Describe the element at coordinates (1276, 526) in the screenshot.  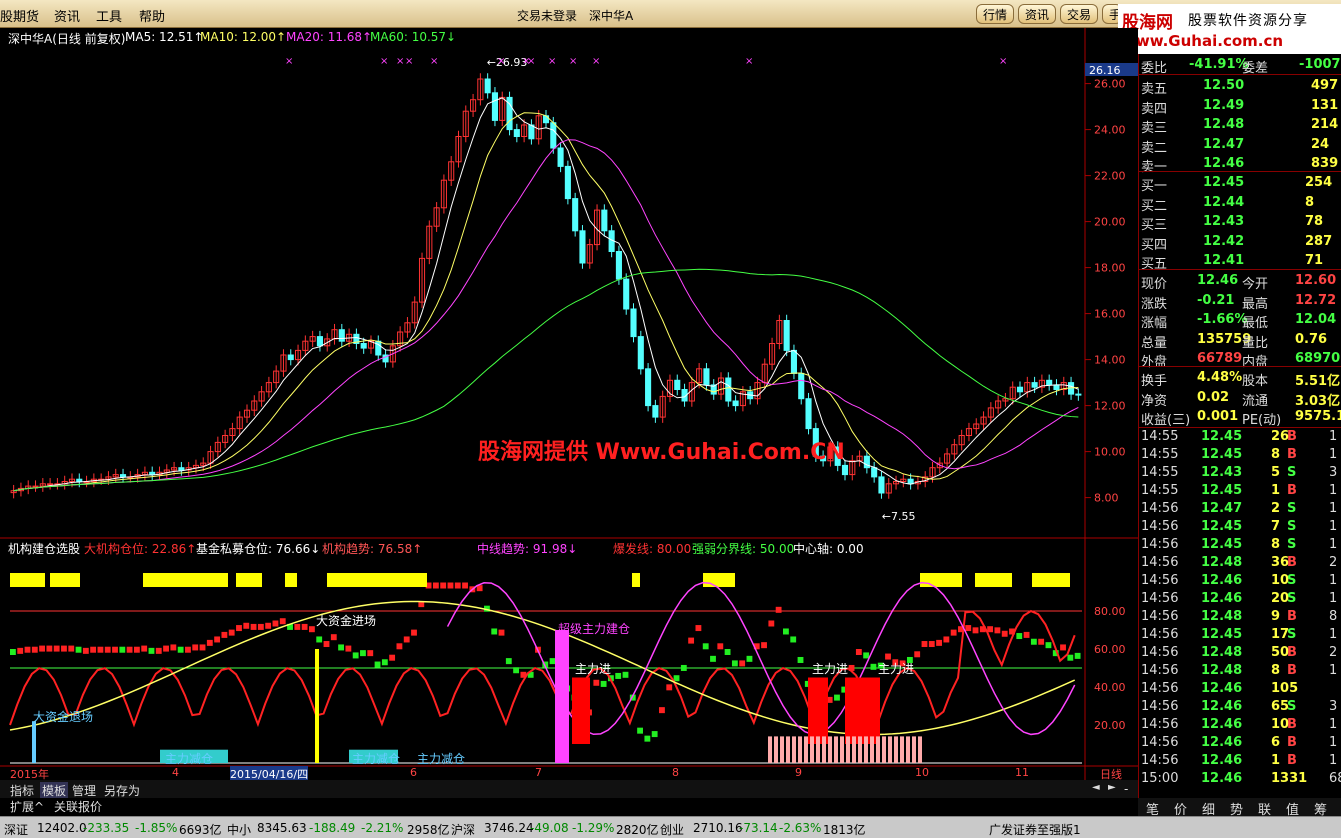
I see `quote-cell: 7` at that location.